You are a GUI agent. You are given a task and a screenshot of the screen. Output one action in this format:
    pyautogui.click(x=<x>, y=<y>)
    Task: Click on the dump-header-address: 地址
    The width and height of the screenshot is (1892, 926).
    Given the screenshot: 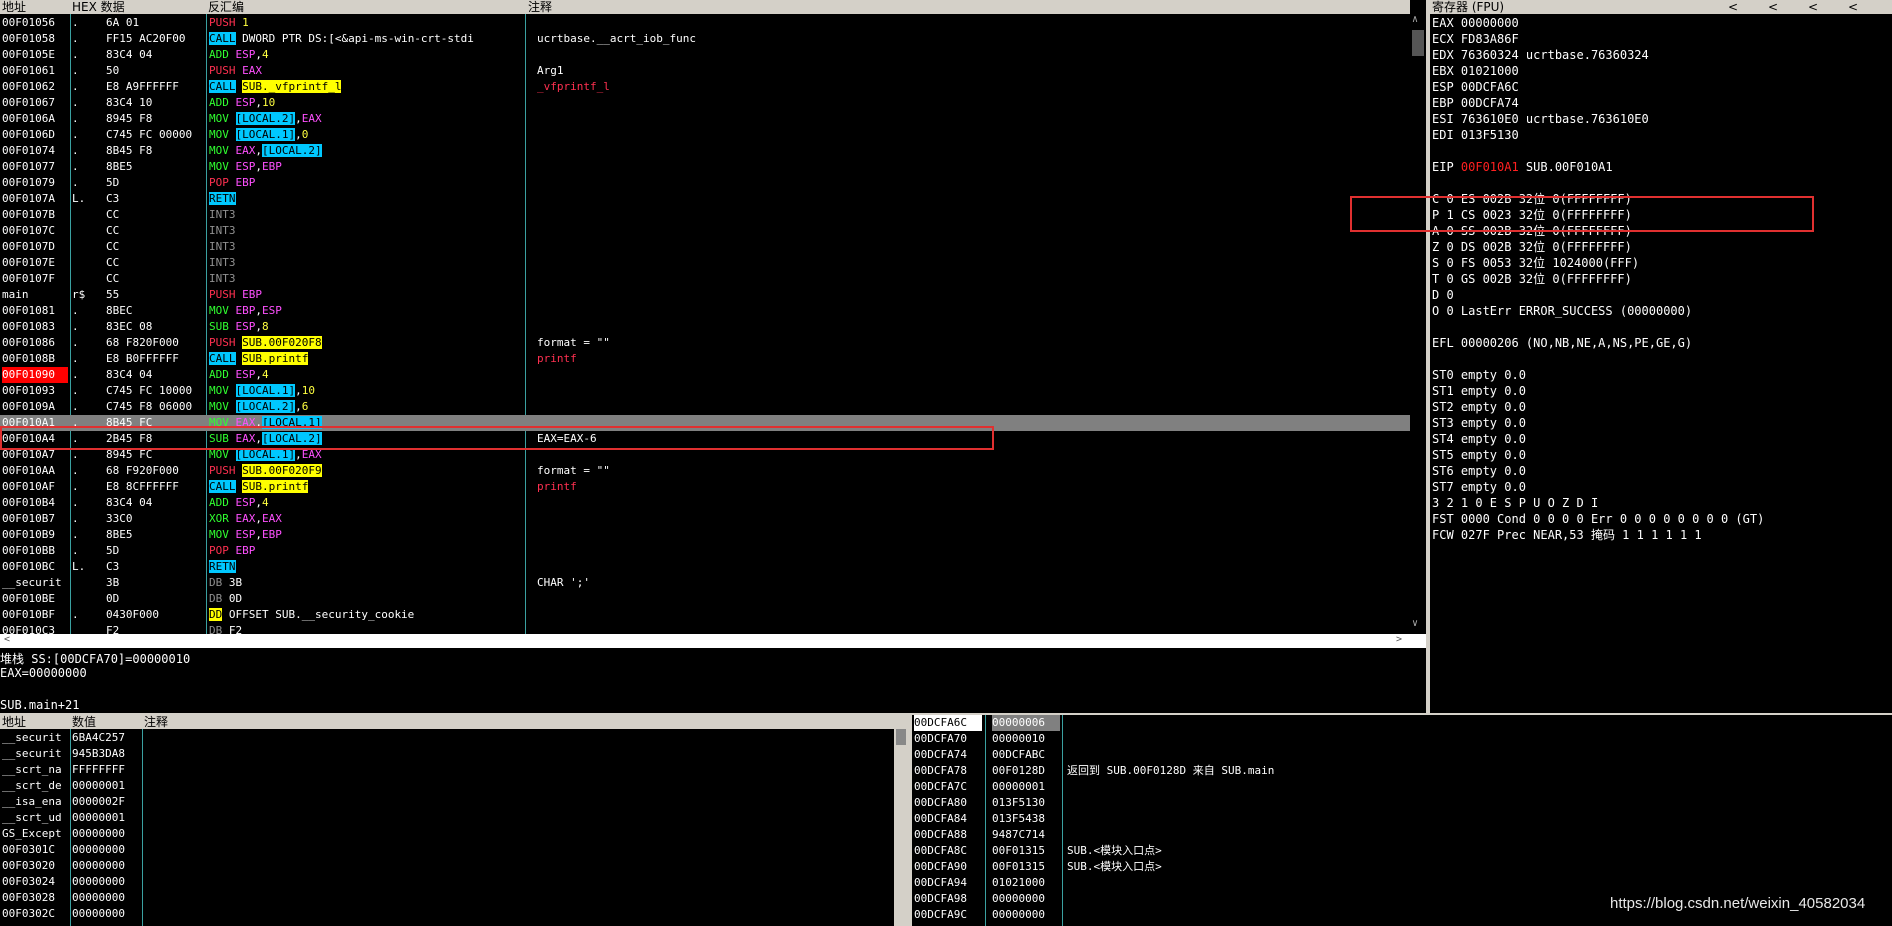 What is the action you would take?
    pyautogui.click(x=14, y=722)
    